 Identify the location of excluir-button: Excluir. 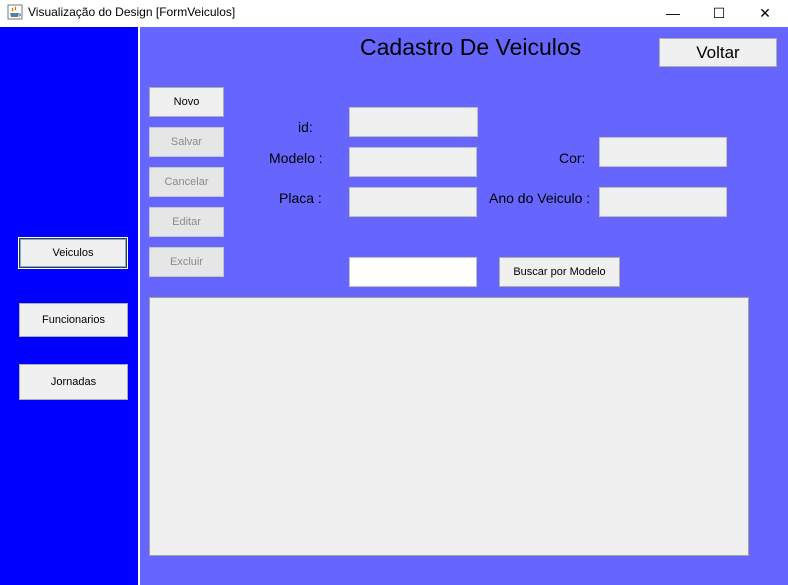
(186, 262).